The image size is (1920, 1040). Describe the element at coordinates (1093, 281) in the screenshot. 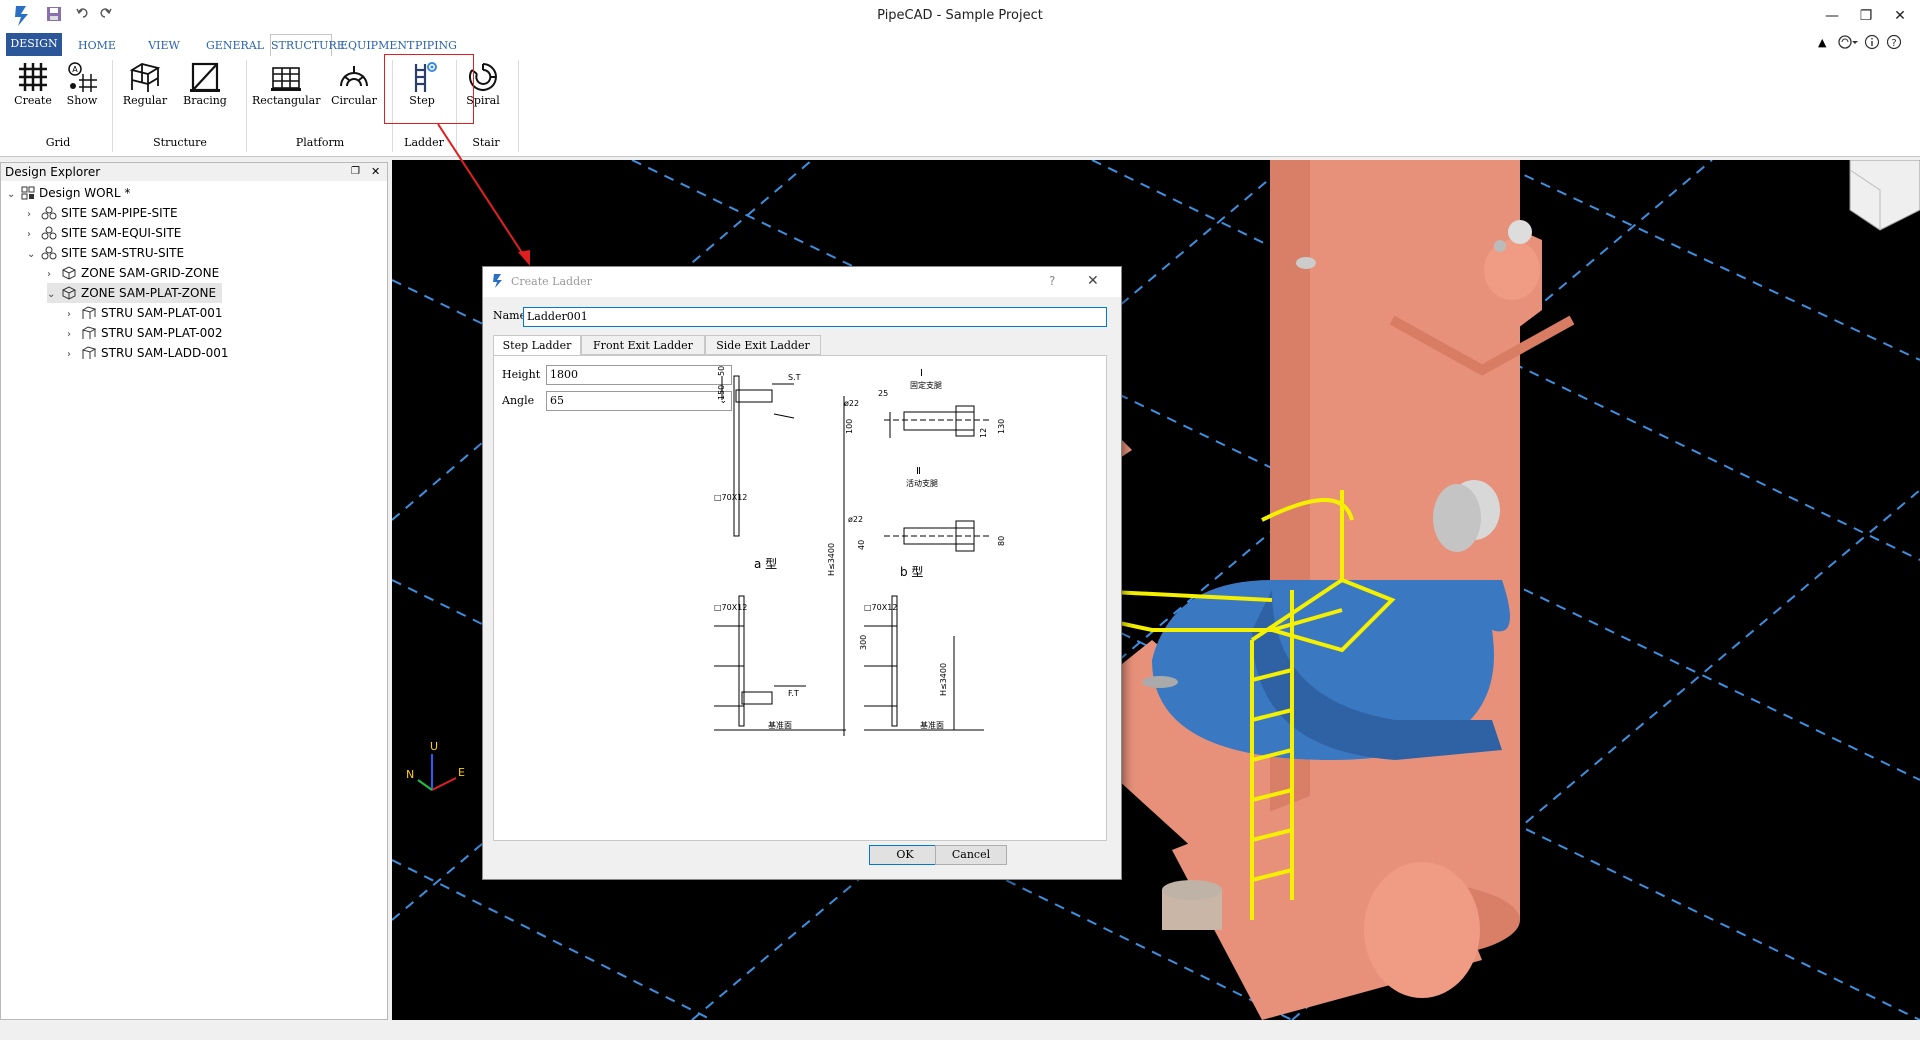

I see `dialog-close-button: ✕` at that location.